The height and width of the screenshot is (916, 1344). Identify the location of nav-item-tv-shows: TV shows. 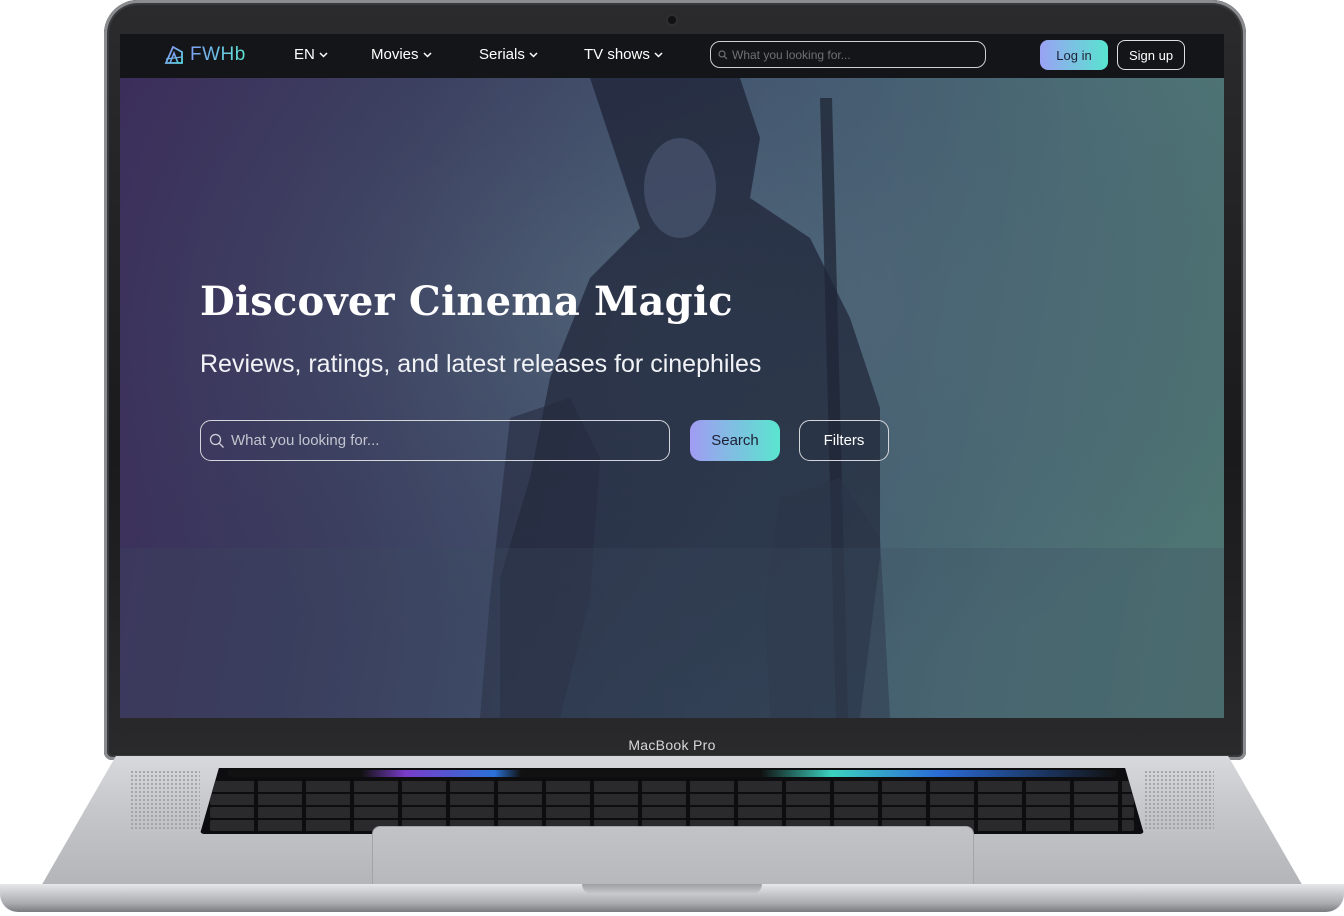
(623, 54).